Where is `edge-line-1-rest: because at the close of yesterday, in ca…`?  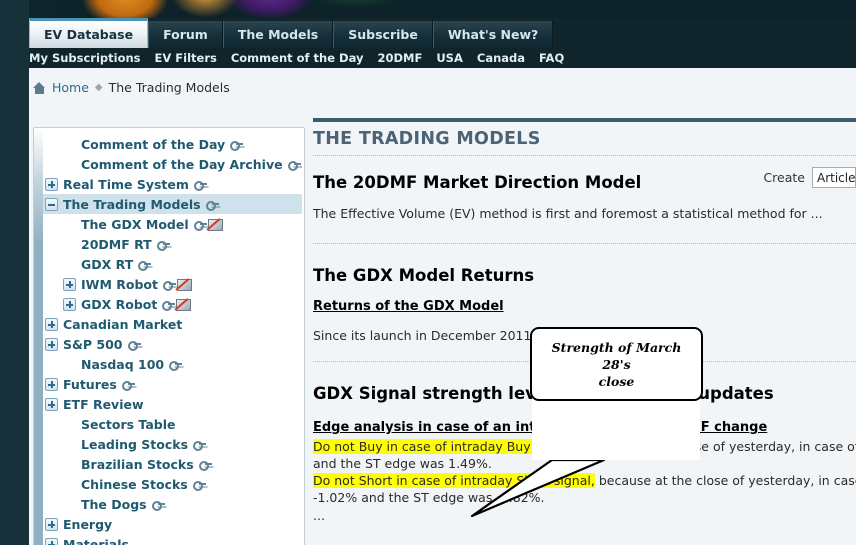
edge-line-1-rest: because at the close of yesterday, in ca… is located at coordinates (717, 446).